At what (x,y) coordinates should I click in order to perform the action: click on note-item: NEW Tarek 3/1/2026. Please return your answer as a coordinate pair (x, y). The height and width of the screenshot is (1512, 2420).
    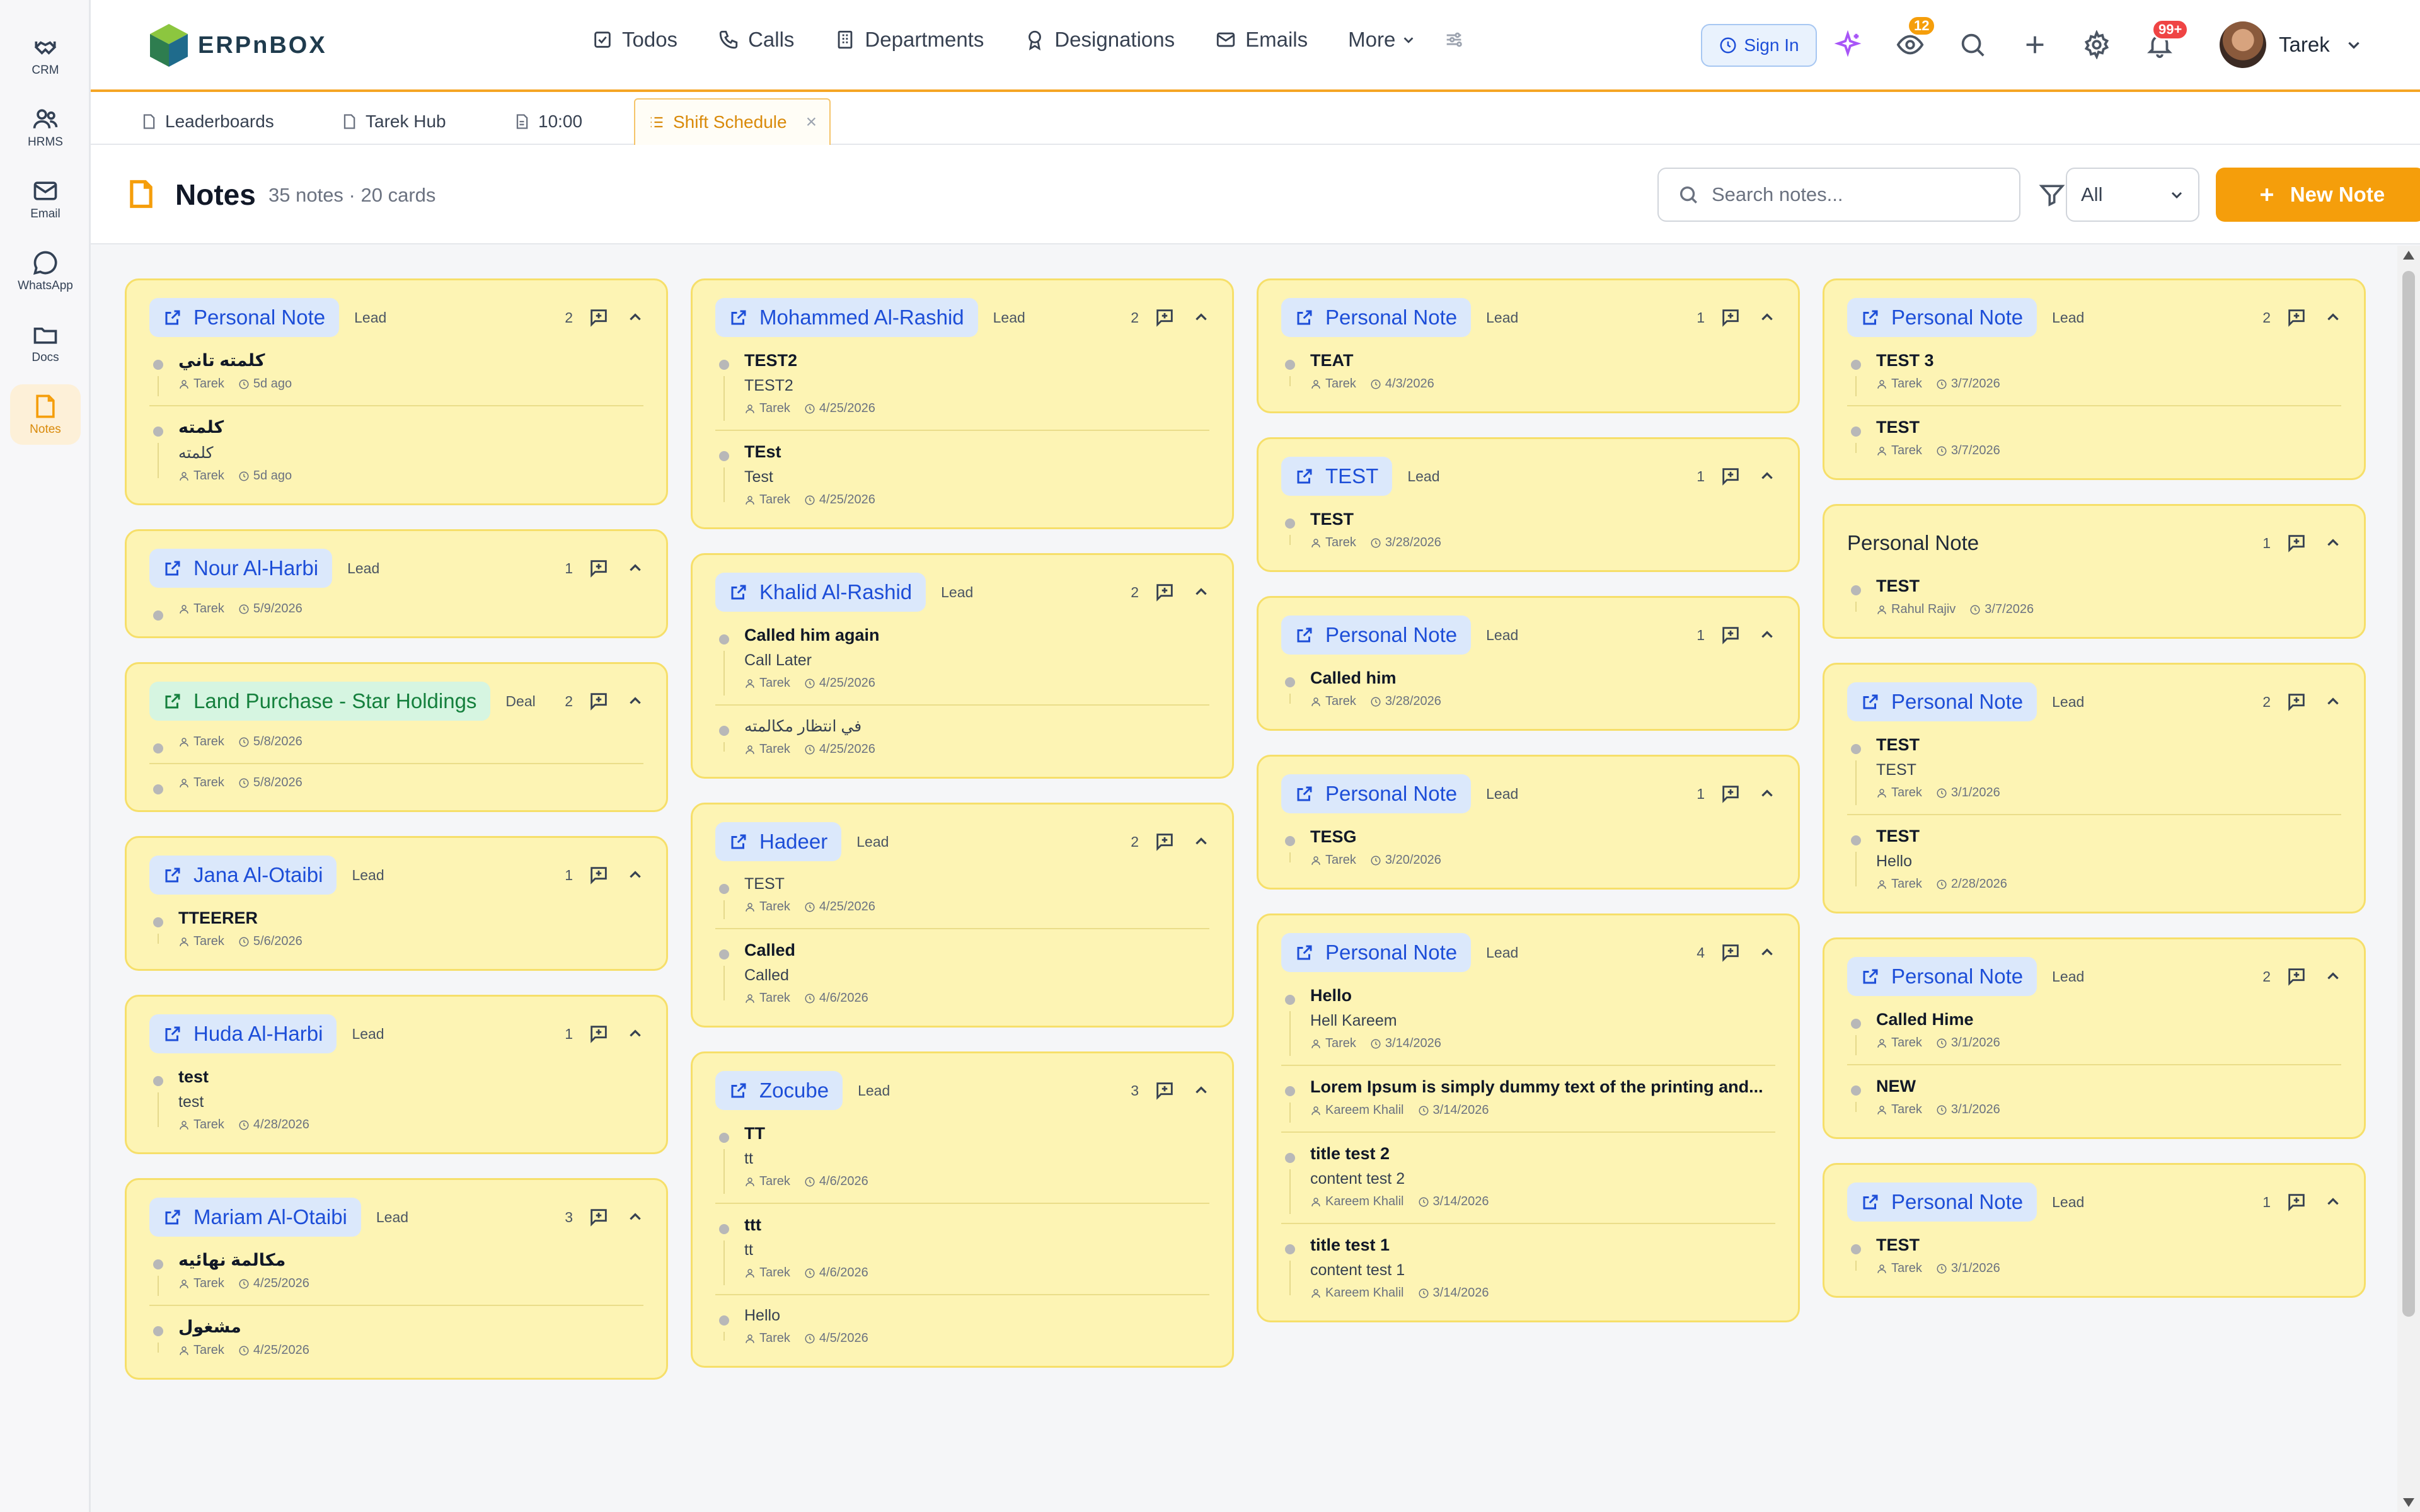
    Looking at the image, I should click on (2094, 1099).